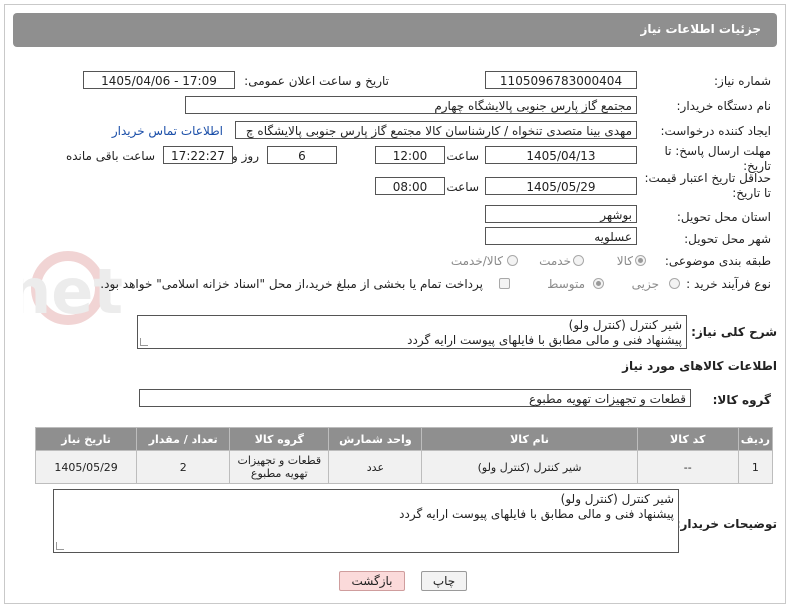  I want to click on goods-group-field: قطعات و تجهیزات تهویه مطبوع, so click(415, 398).